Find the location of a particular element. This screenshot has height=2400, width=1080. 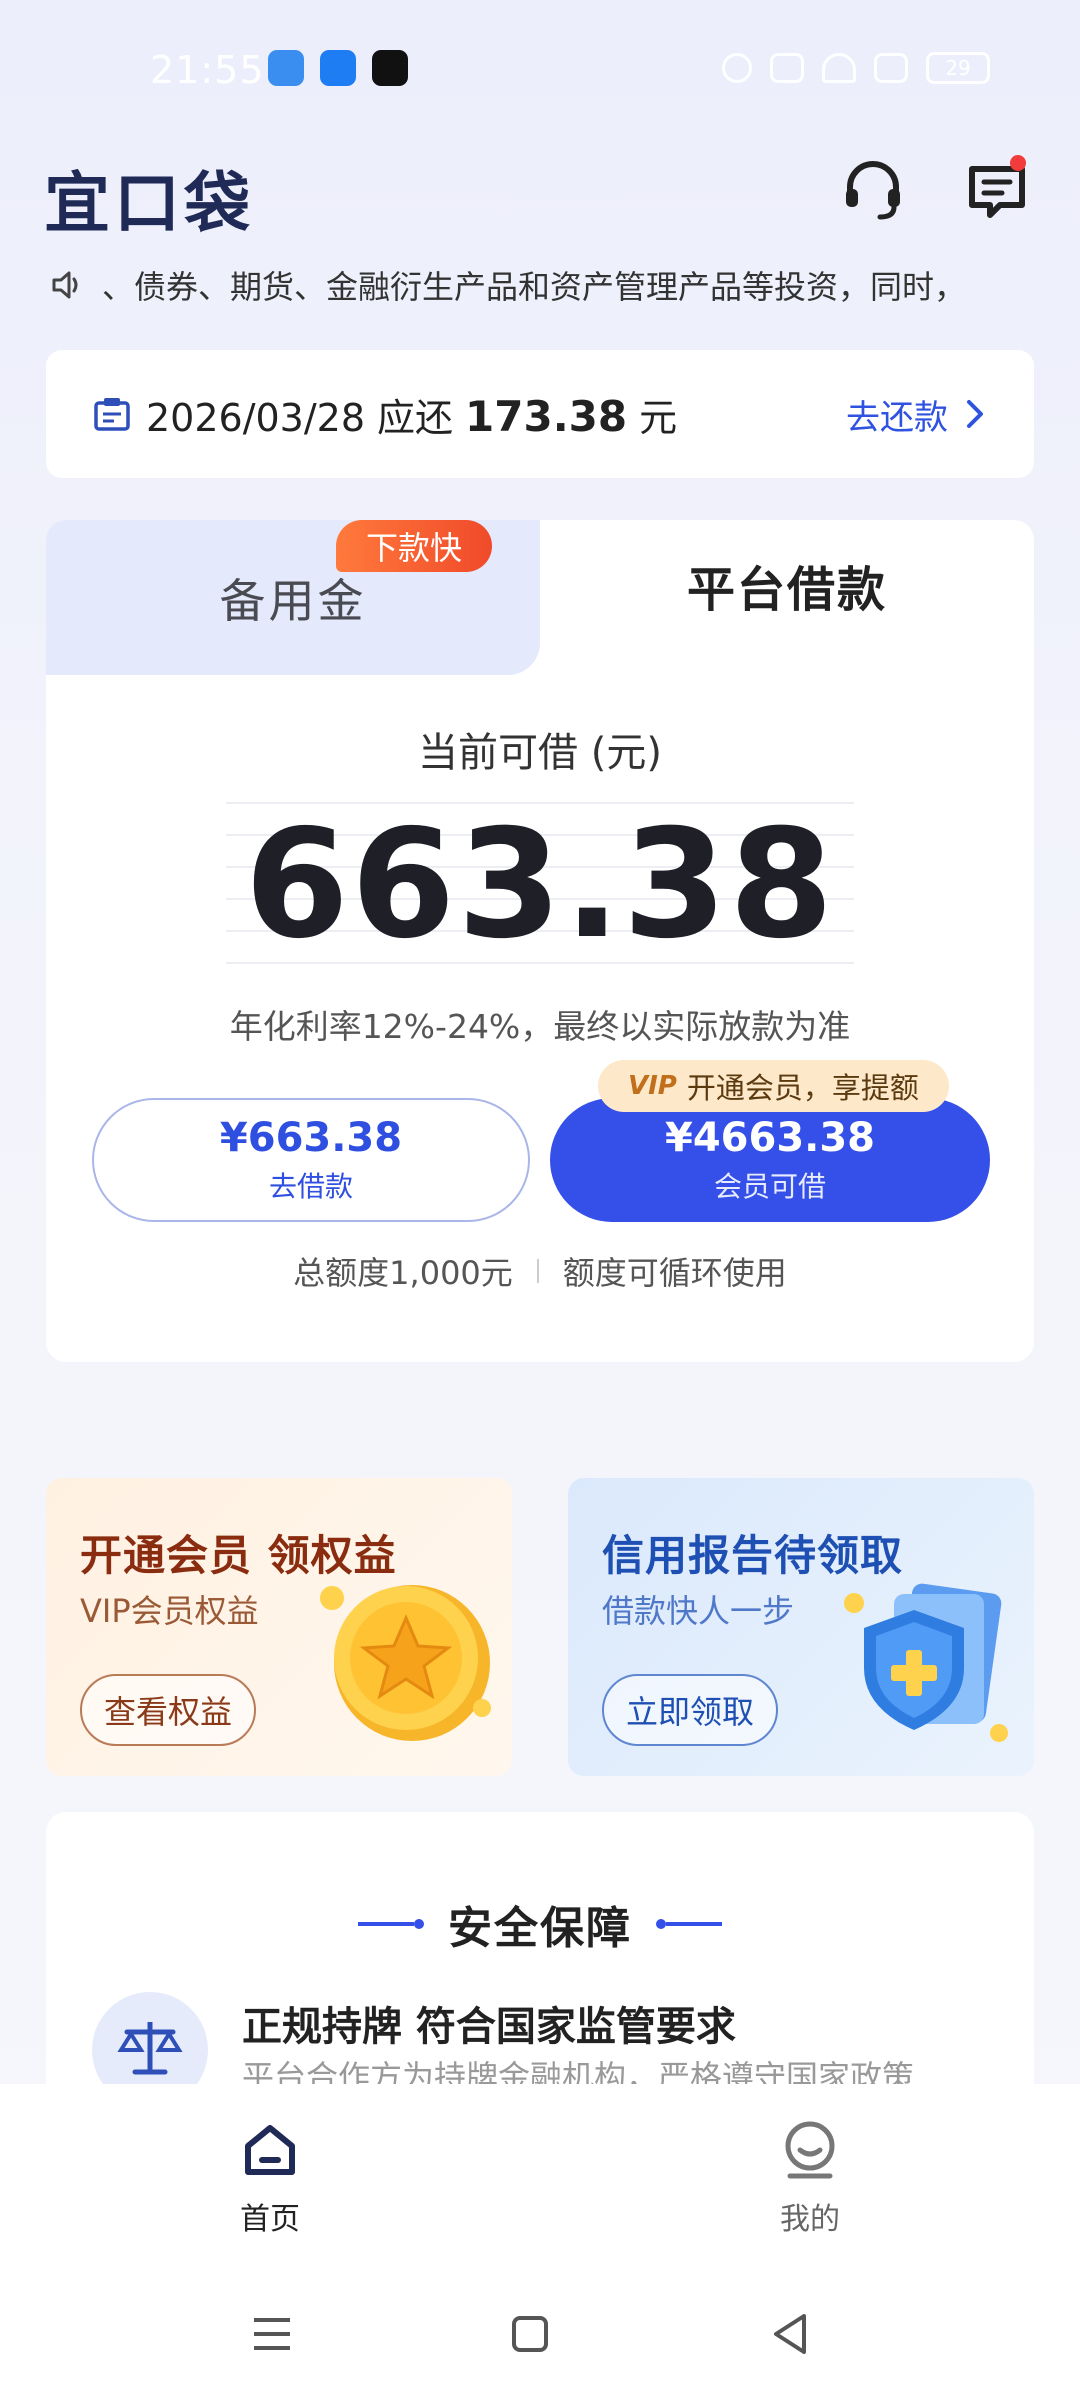

speaker-icon is located at coordinates (65, 285).